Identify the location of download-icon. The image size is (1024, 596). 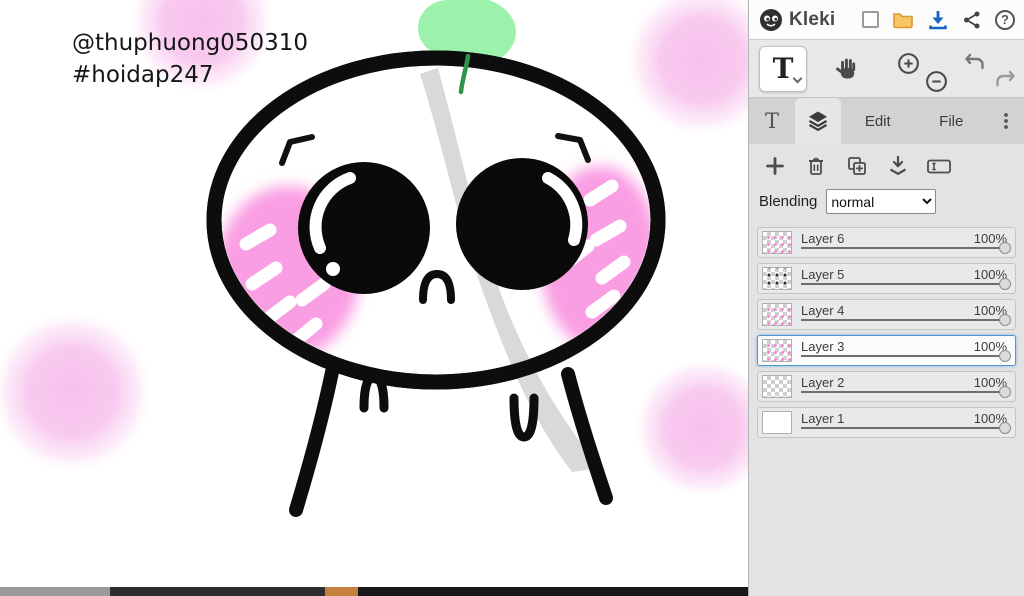
(938, 19).